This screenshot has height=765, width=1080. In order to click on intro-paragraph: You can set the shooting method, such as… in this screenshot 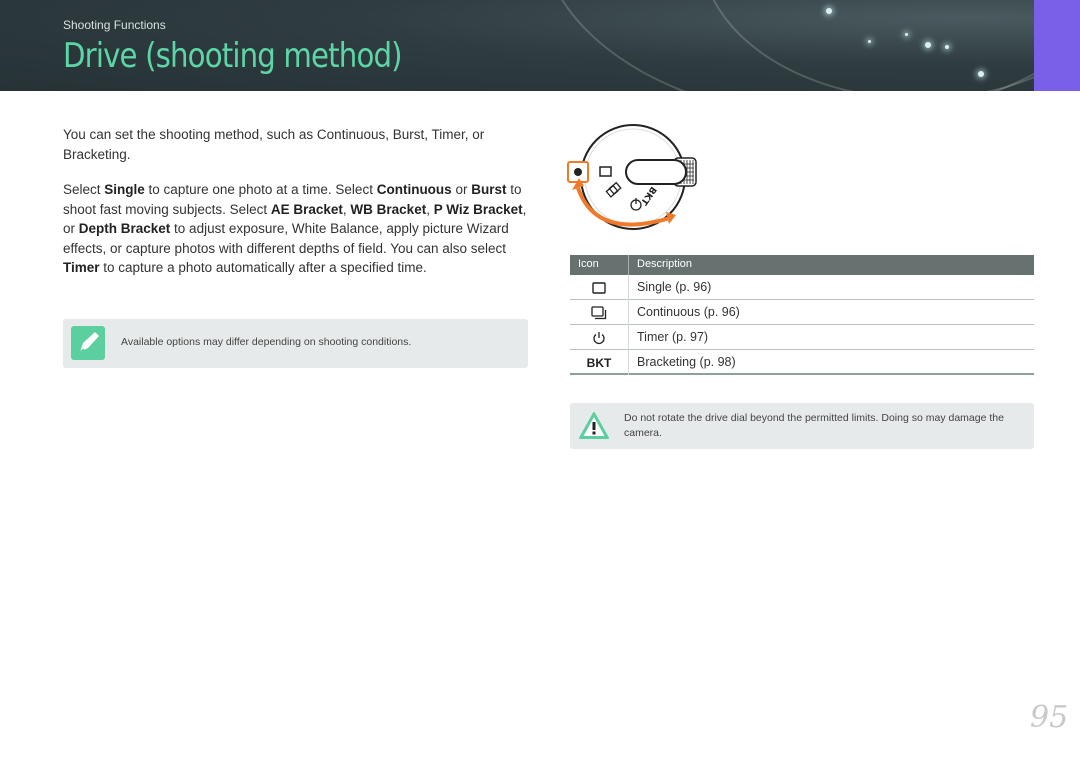, I will do `click(274, 144)`.